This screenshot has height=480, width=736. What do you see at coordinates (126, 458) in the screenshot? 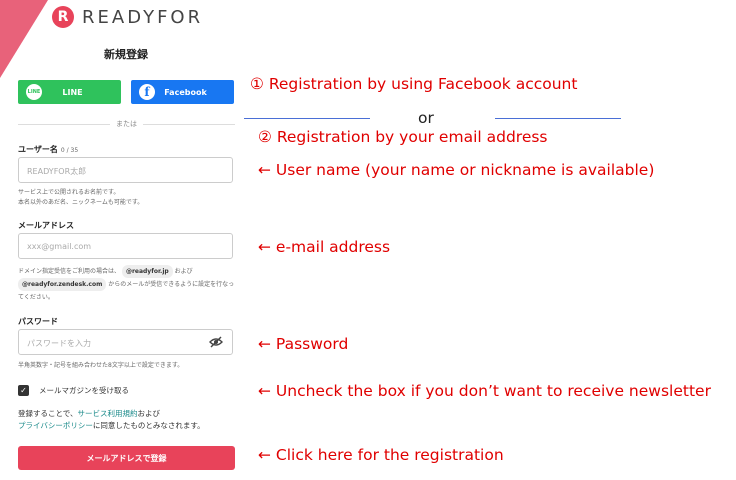
I see `register-with-email-button: メールアドレスで登録` at bounding box center [126, 458].